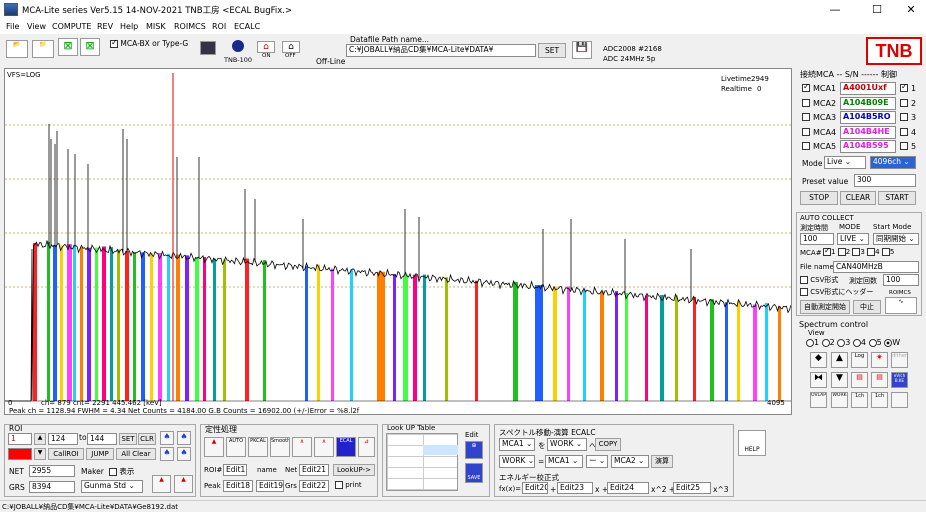 The width and height of the screenshot is (926, 512). Describe the element at coordinates (859, 400) in the screenshot. I see `step-left-icon: 1ch` at that location.